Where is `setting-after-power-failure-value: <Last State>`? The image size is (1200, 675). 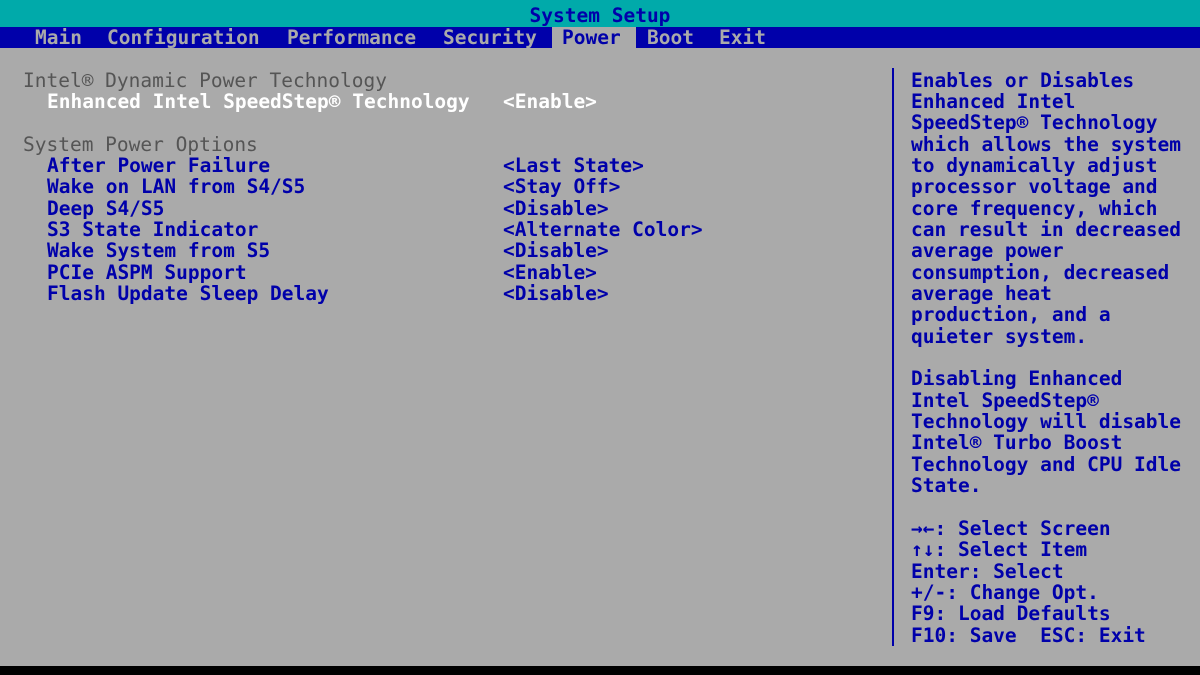
setting-after-power-failure-value: <Last State> is located at coordinates (573, 165).